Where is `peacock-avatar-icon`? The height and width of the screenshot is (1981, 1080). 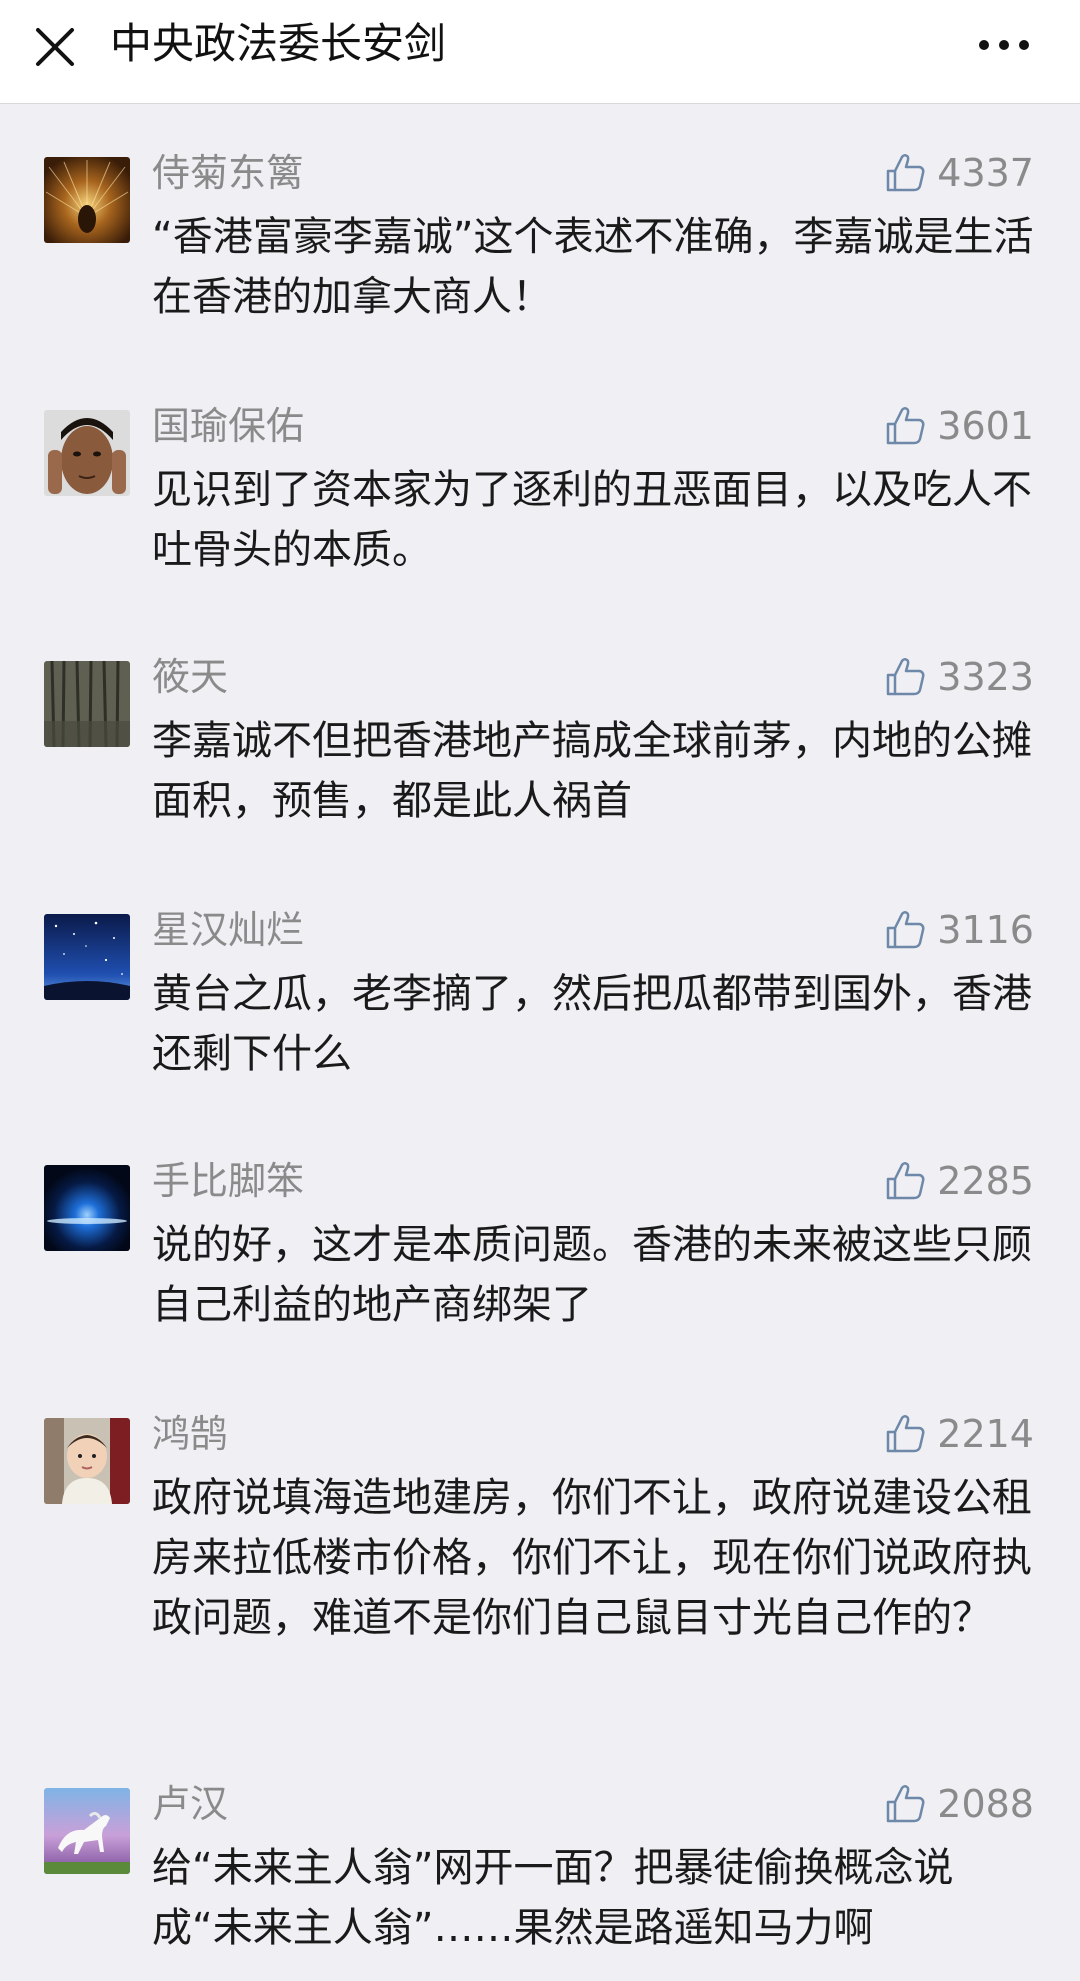 peacock-avatar-icon is located at coordinates (87, 200).